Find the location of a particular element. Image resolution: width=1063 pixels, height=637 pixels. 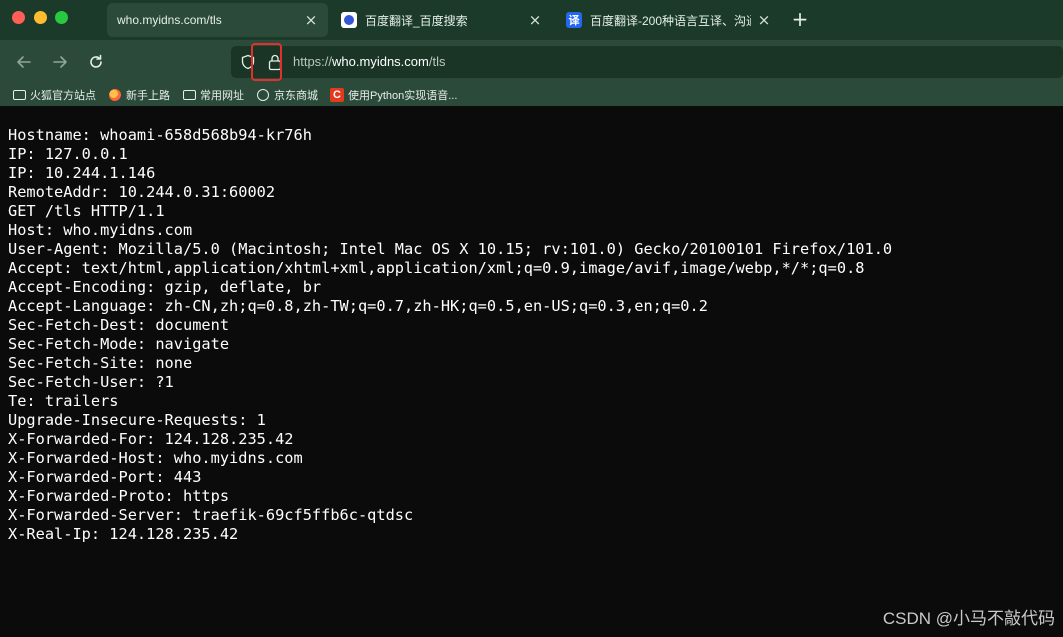

address-bar: https://who.myidns.com/tls is located at coordinates (647, 62).